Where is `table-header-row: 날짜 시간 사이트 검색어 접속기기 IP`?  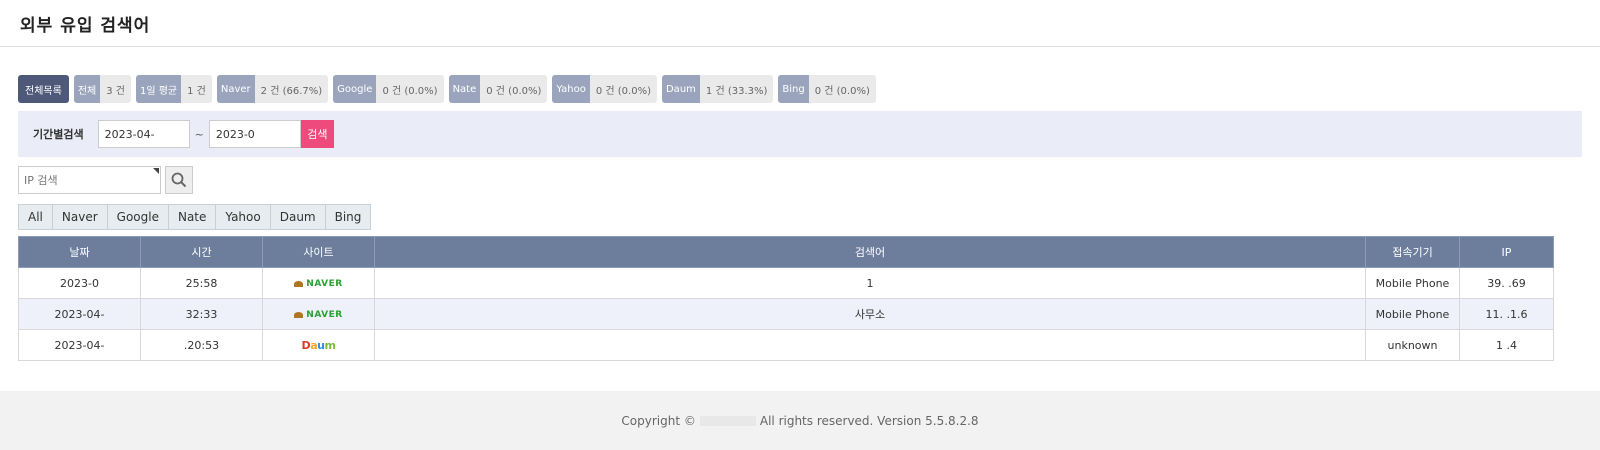
table-header-row: 날짜 시간 사이트 검색어 접속기기 IP is located at coordinates (786, 252).